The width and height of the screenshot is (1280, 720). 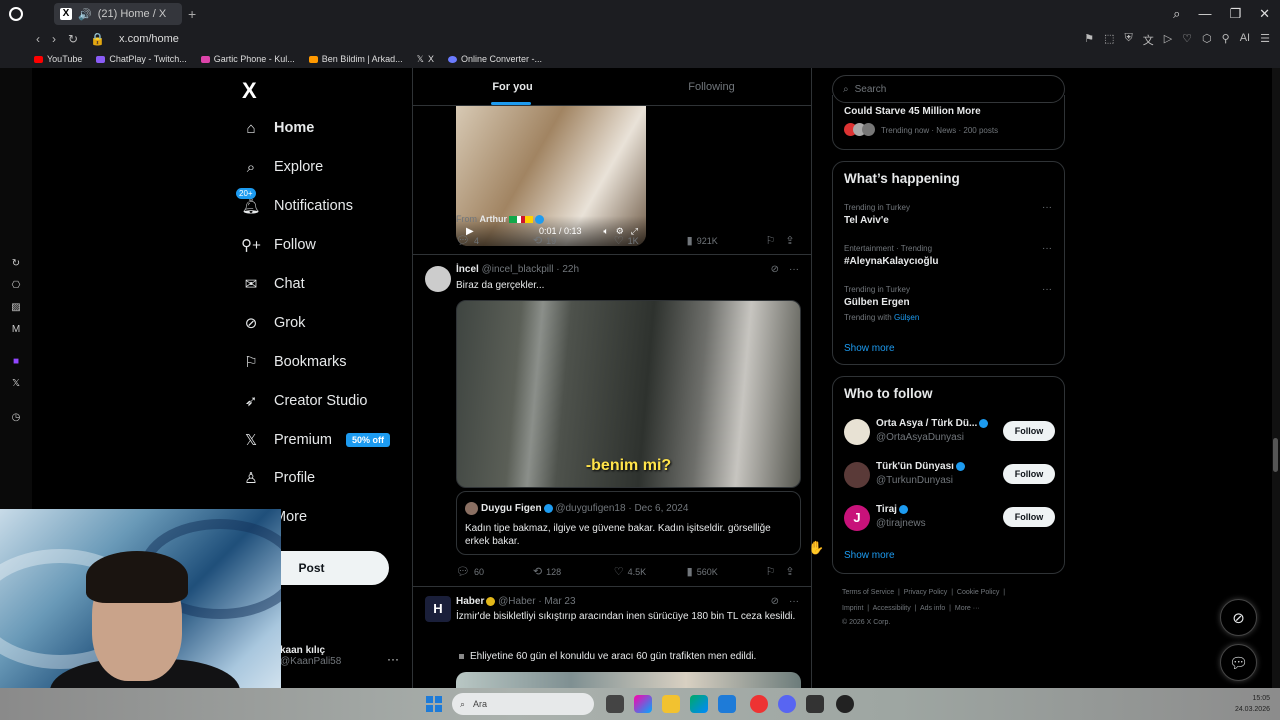 I want to click on workspace-icon: M, so click(x=16, y=330).